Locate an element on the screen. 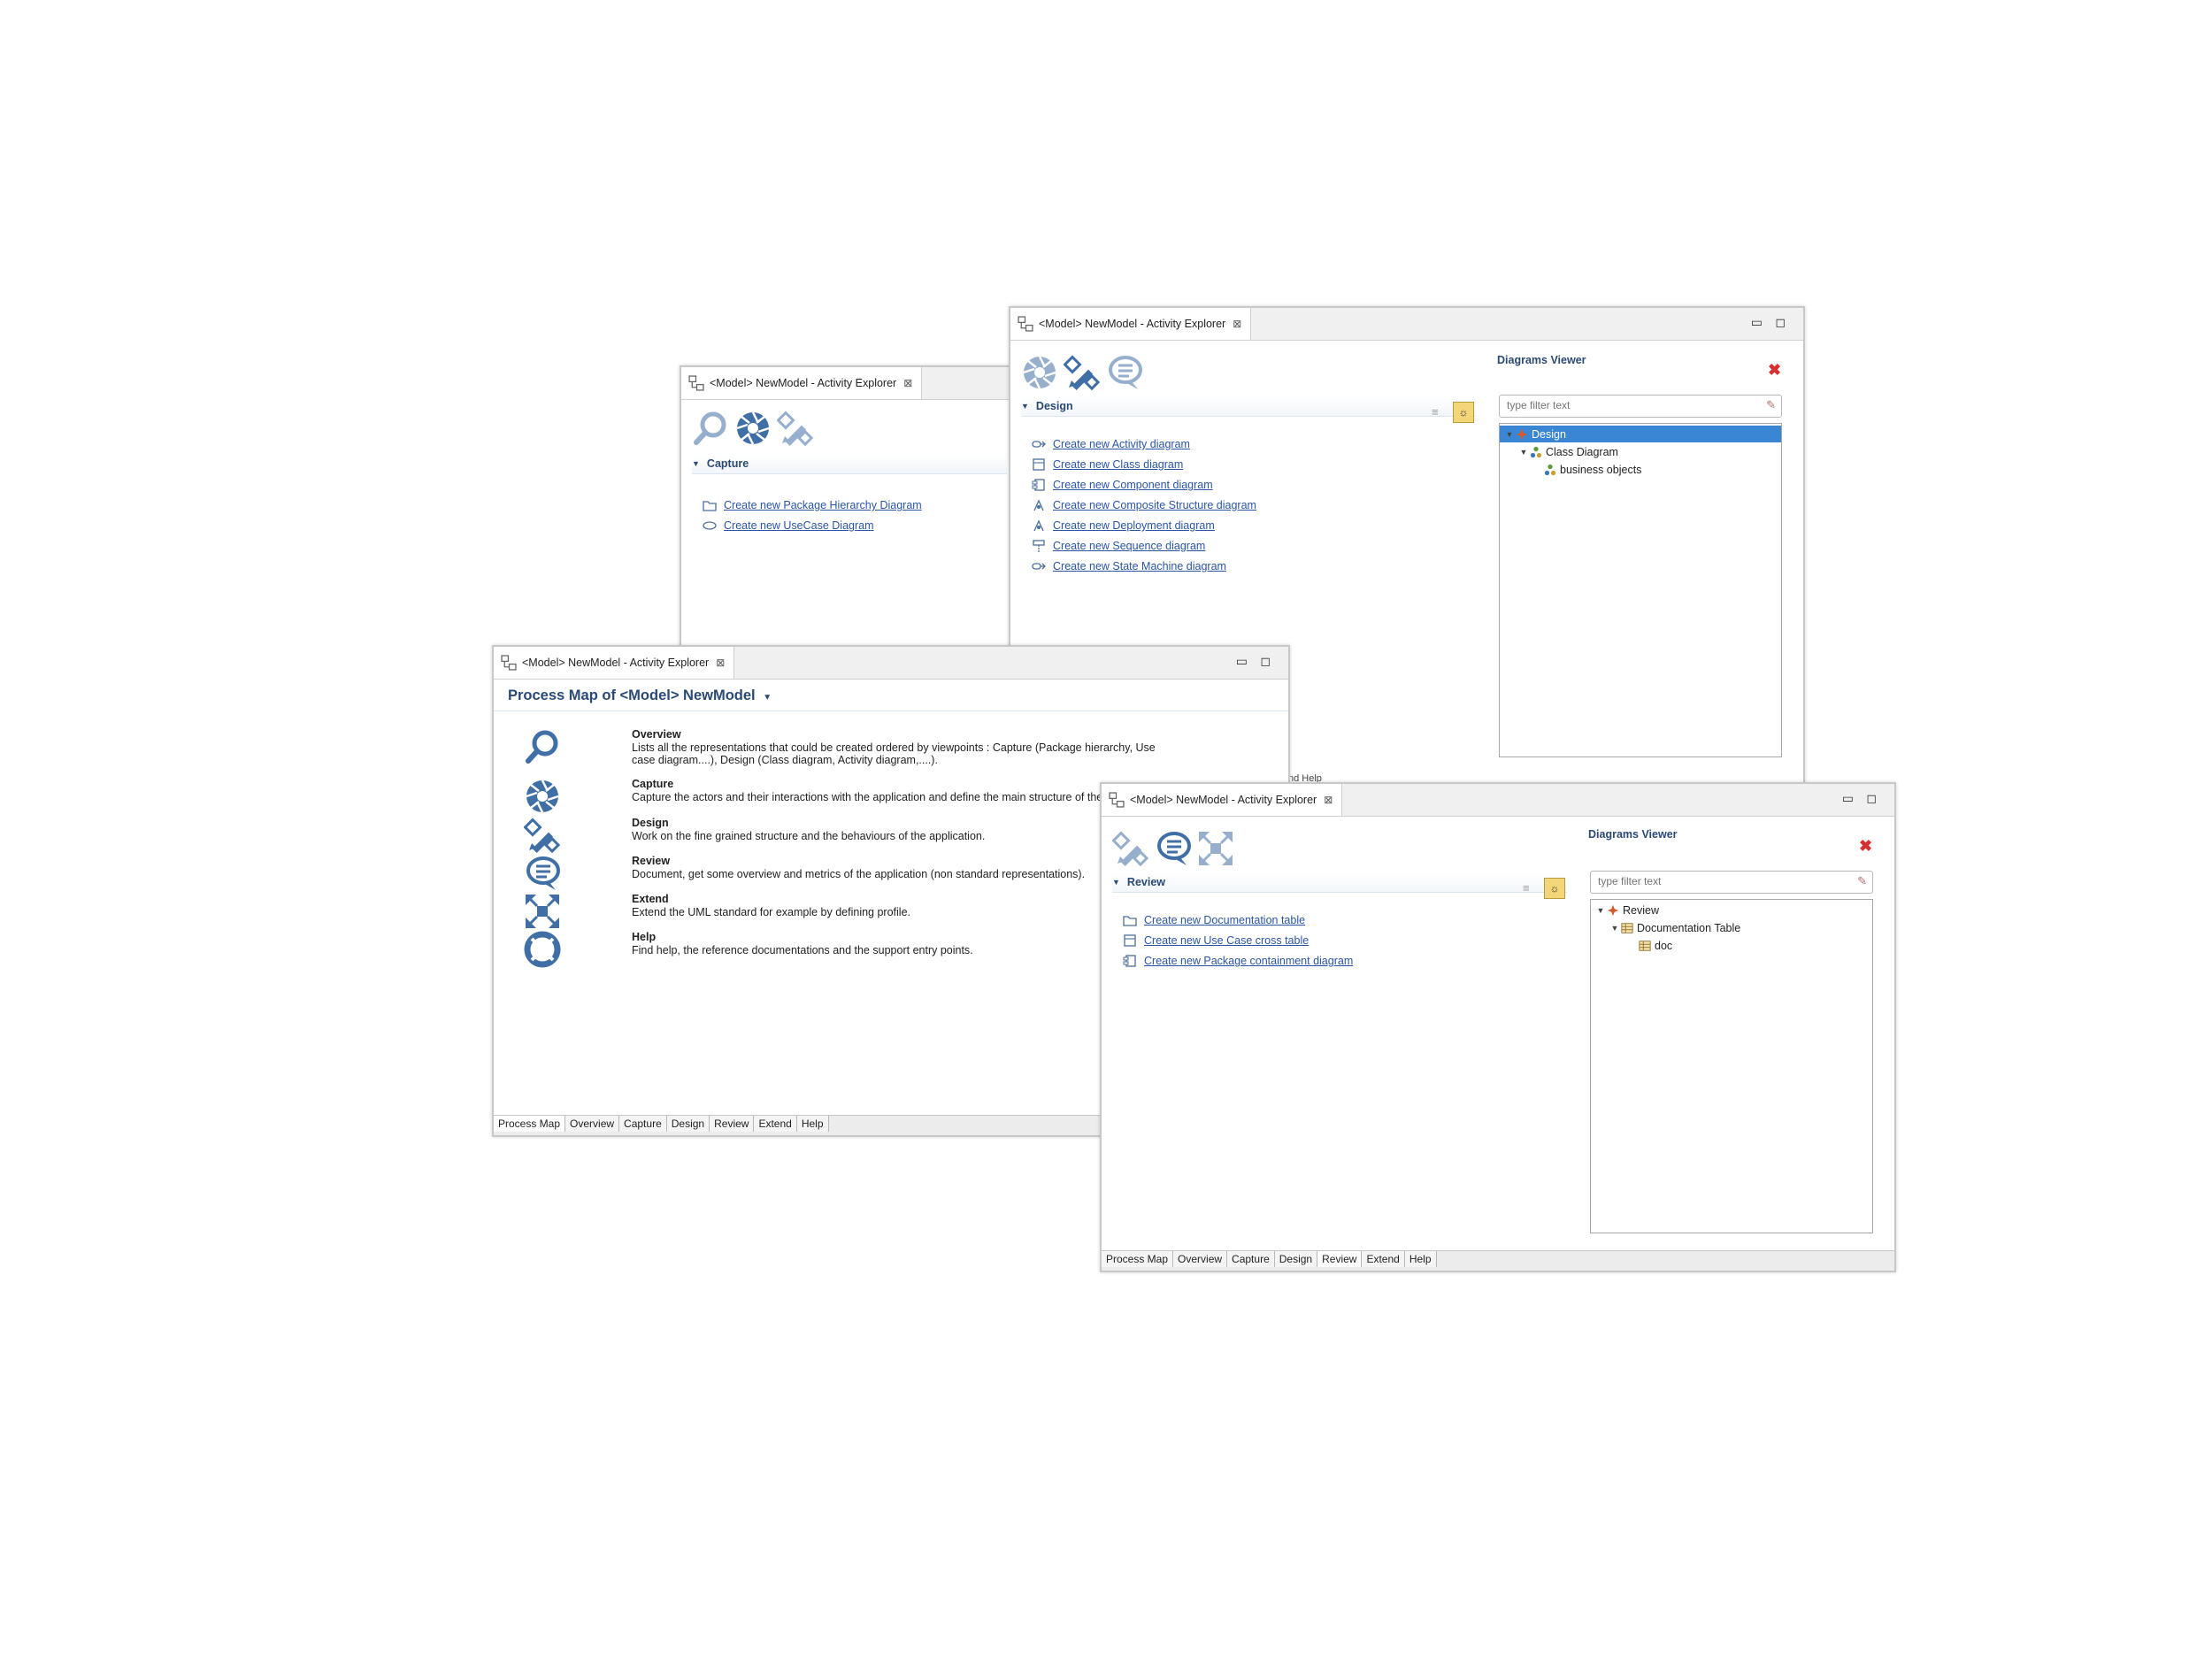  design-link-deployment: Create new Deployment diagram is located at coordinates (1124, 525).